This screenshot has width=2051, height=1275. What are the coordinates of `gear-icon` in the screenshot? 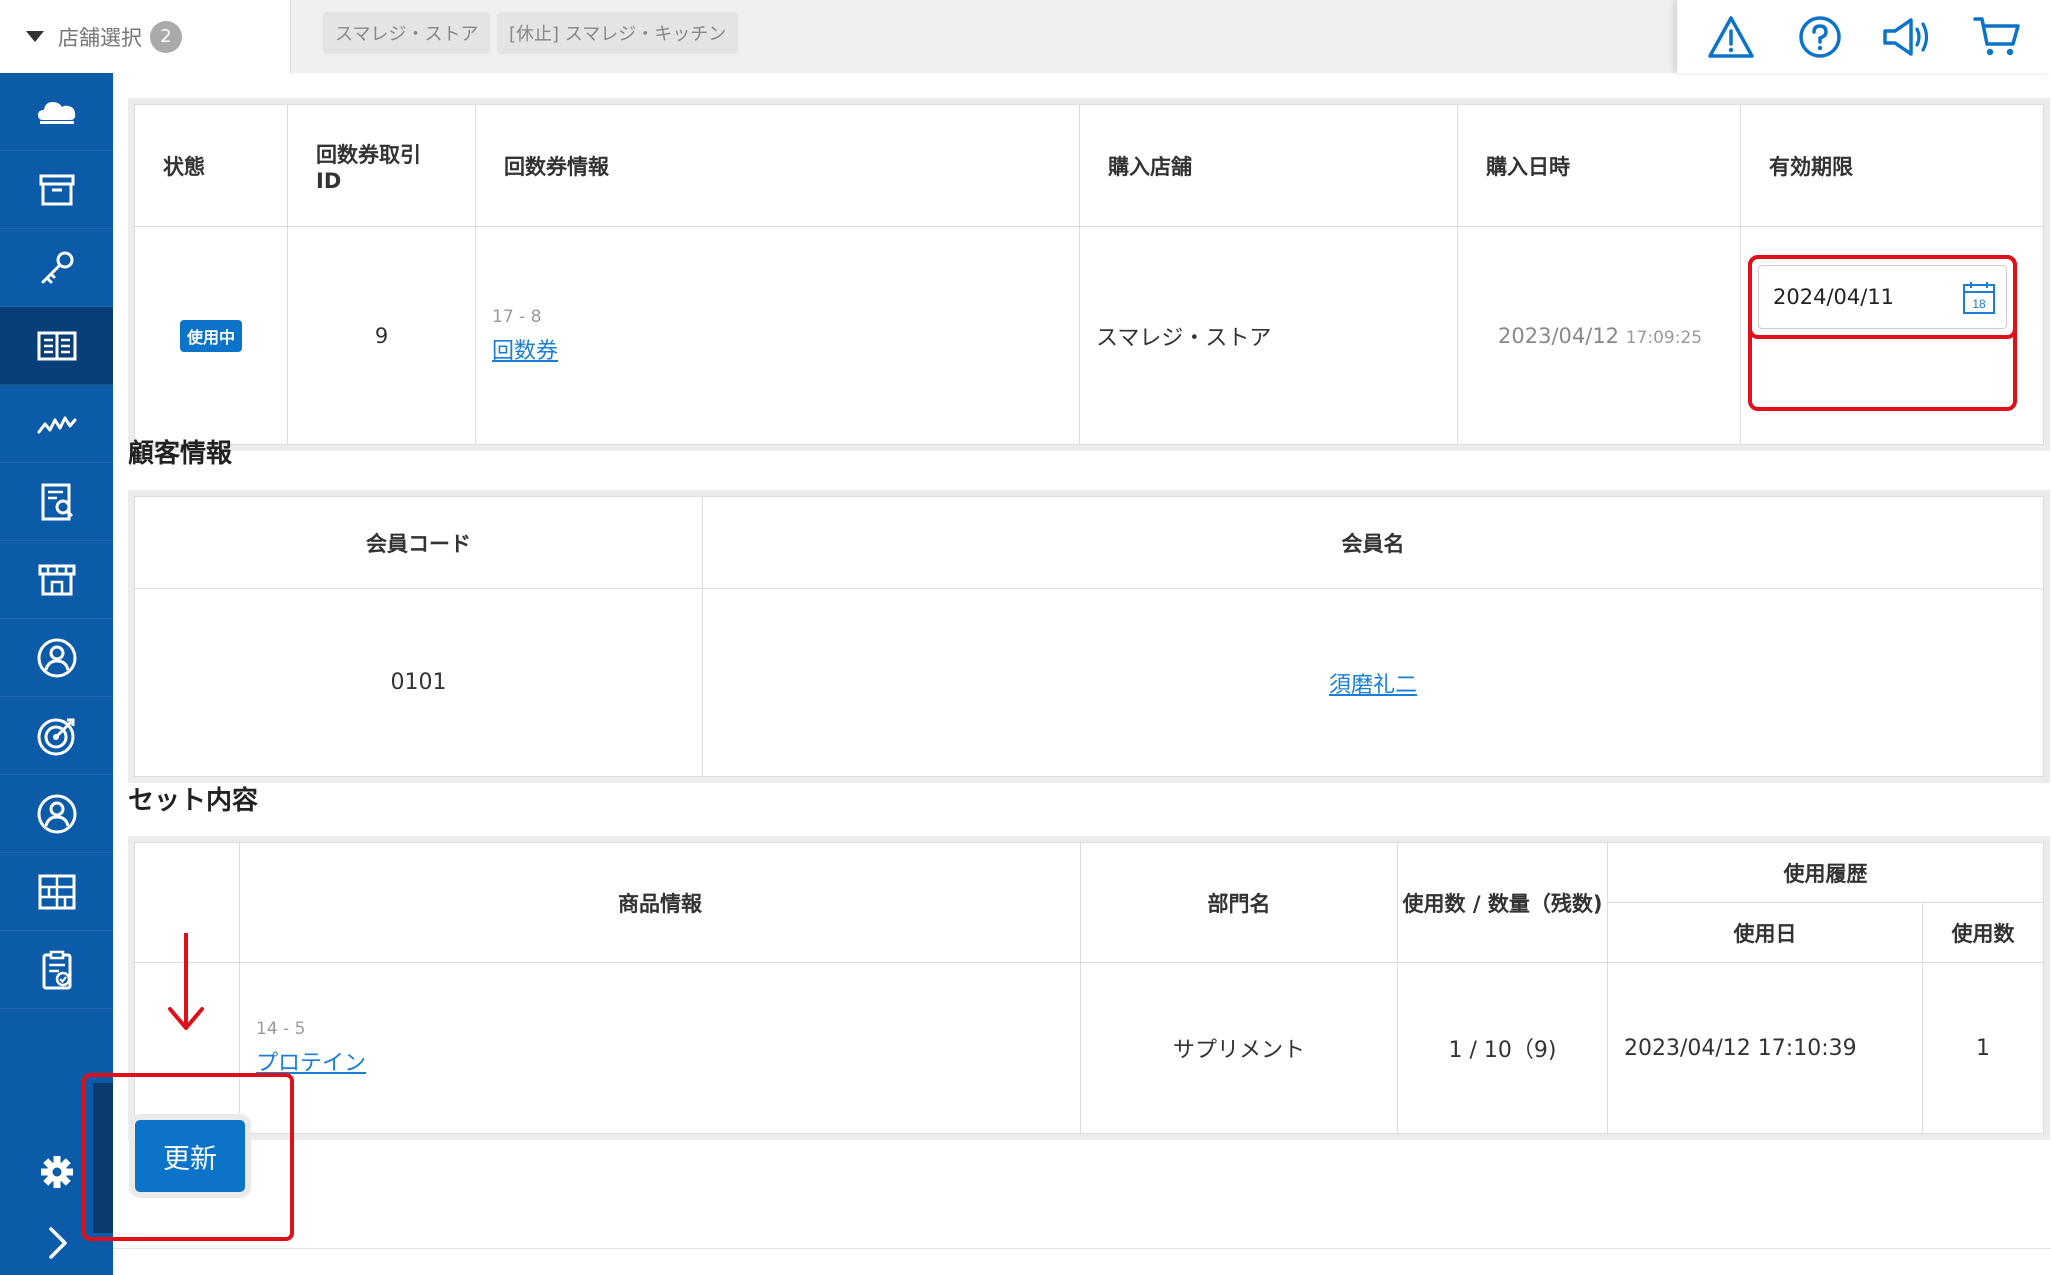 It's located at (56, 1172).